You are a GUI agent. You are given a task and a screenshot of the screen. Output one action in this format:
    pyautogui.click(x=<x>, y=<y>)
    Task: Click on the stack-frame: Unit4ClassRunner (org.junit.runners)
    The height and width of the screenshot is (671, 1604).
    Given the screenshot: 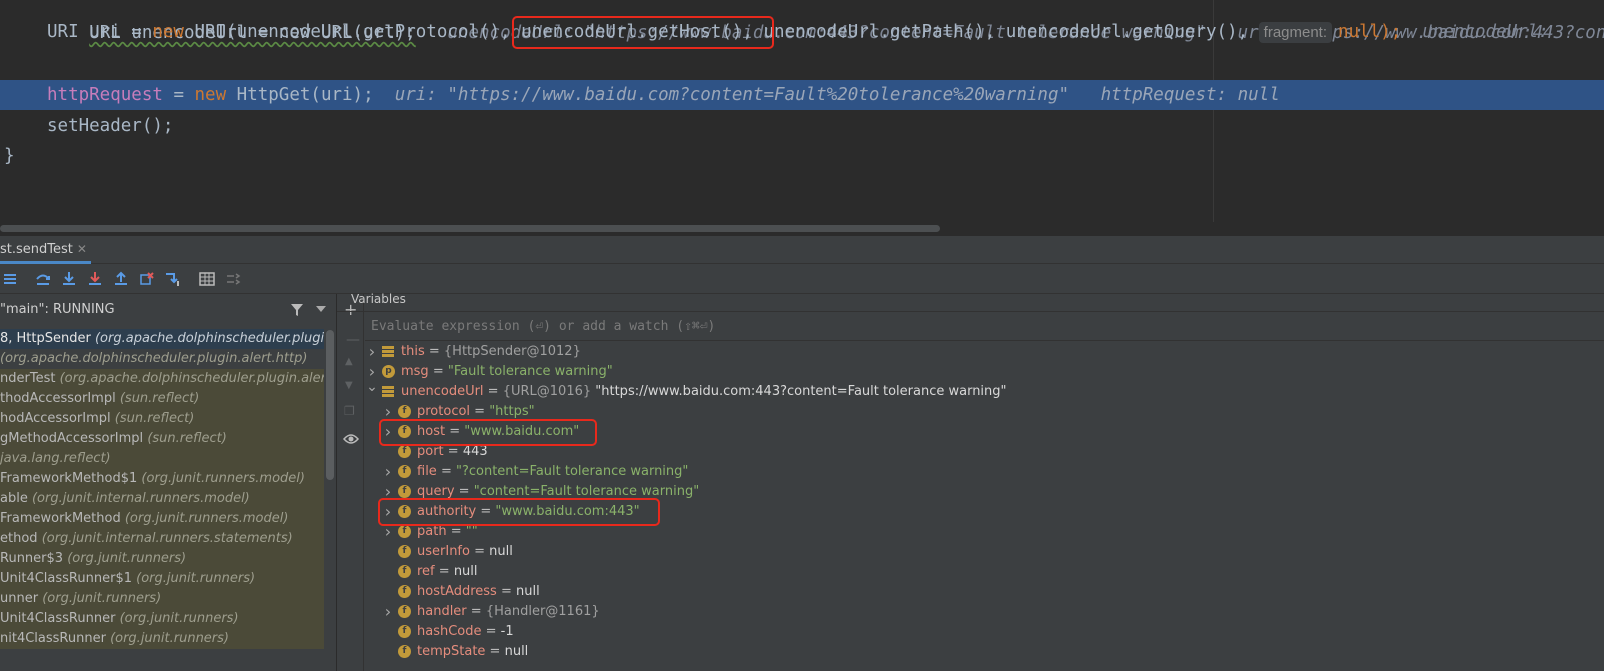 What is the action you would take?
    pyautogui.click(x=162, y=619)
    